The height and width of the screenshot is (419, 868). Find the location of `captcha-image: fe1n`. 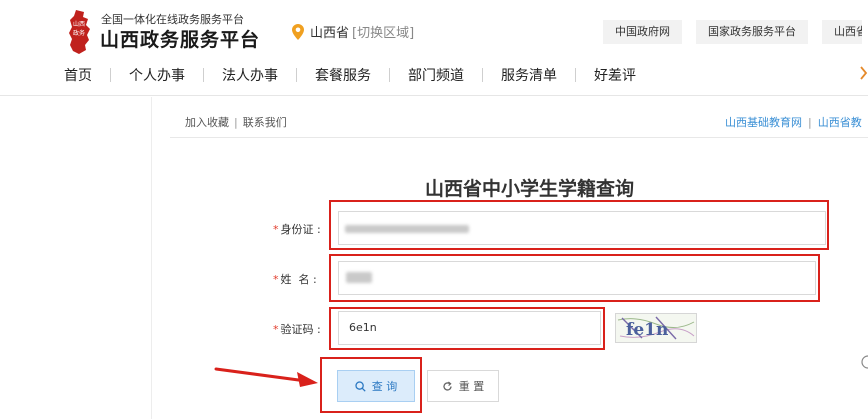

captcha-image: fe1n is located at coordinates (656, 328).